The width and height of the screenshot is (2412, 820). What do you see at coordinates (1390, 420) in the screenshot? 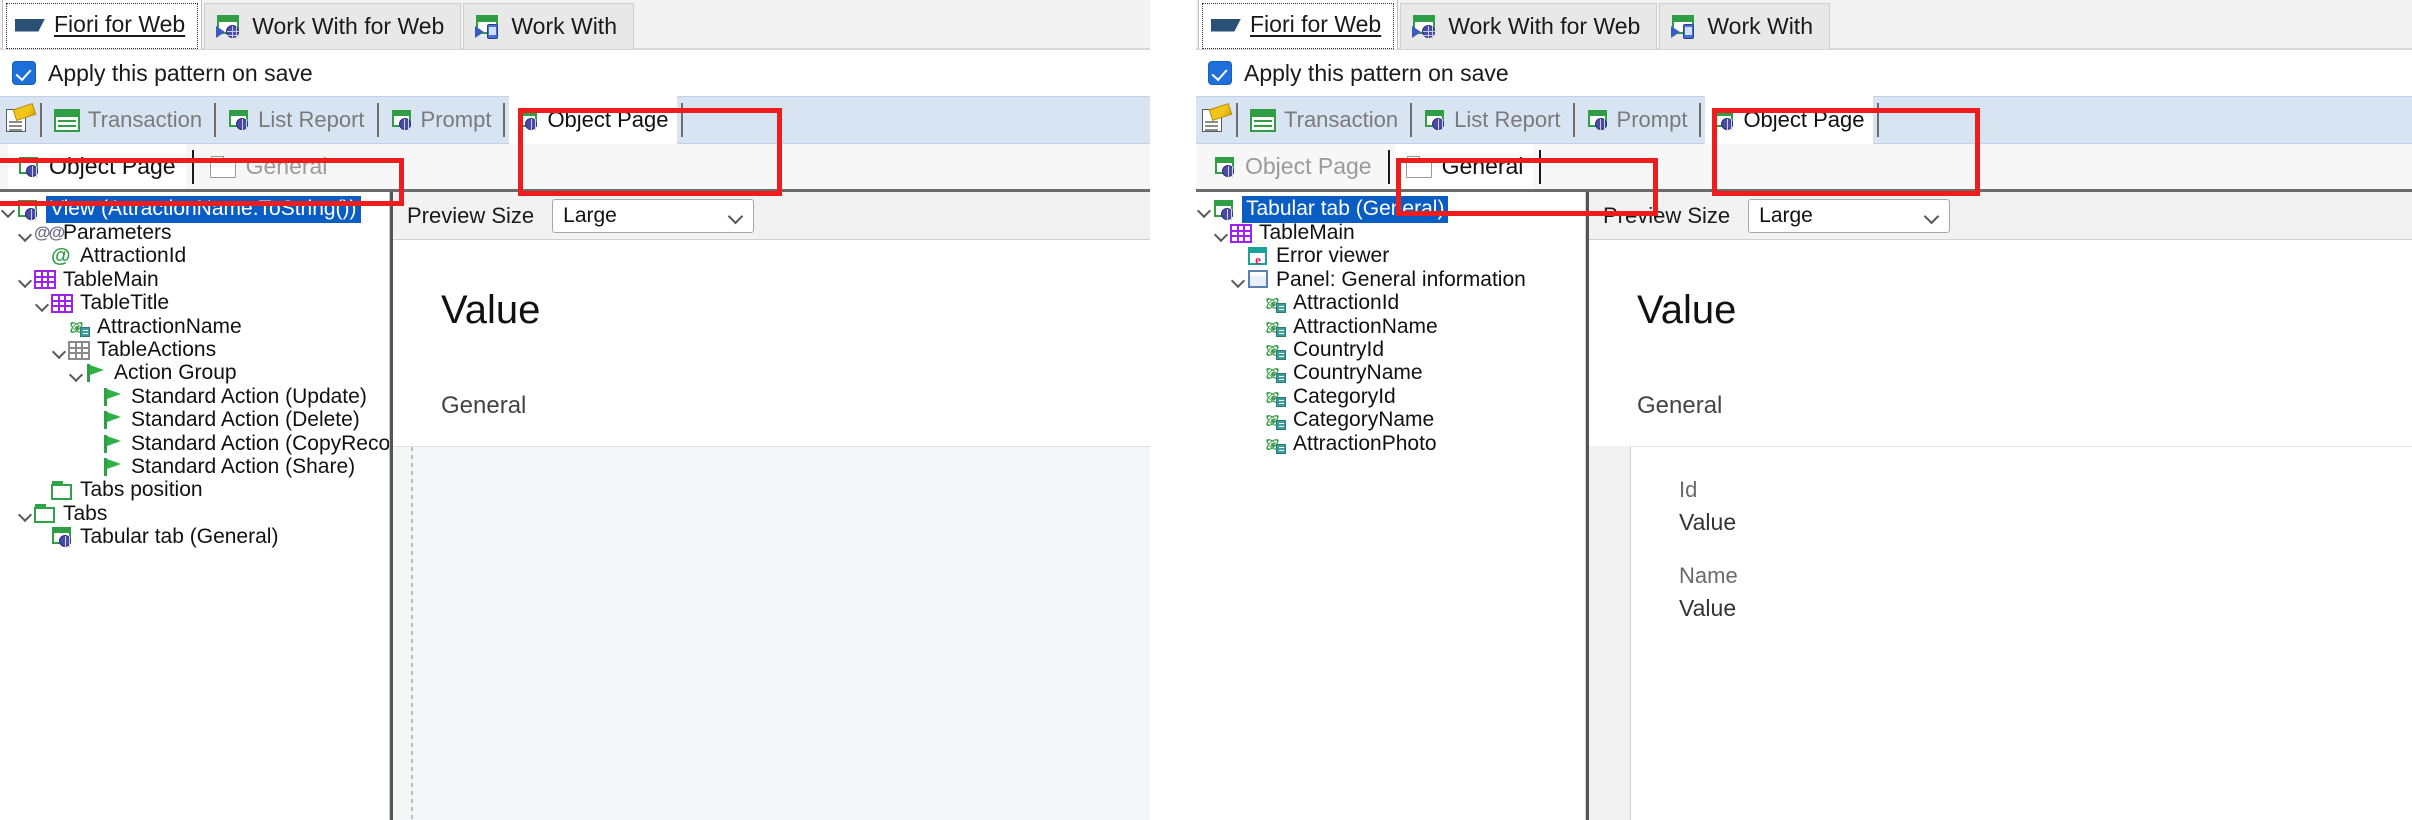
I see `tree-row: CategoryName` at bounding box center [1390, 420].